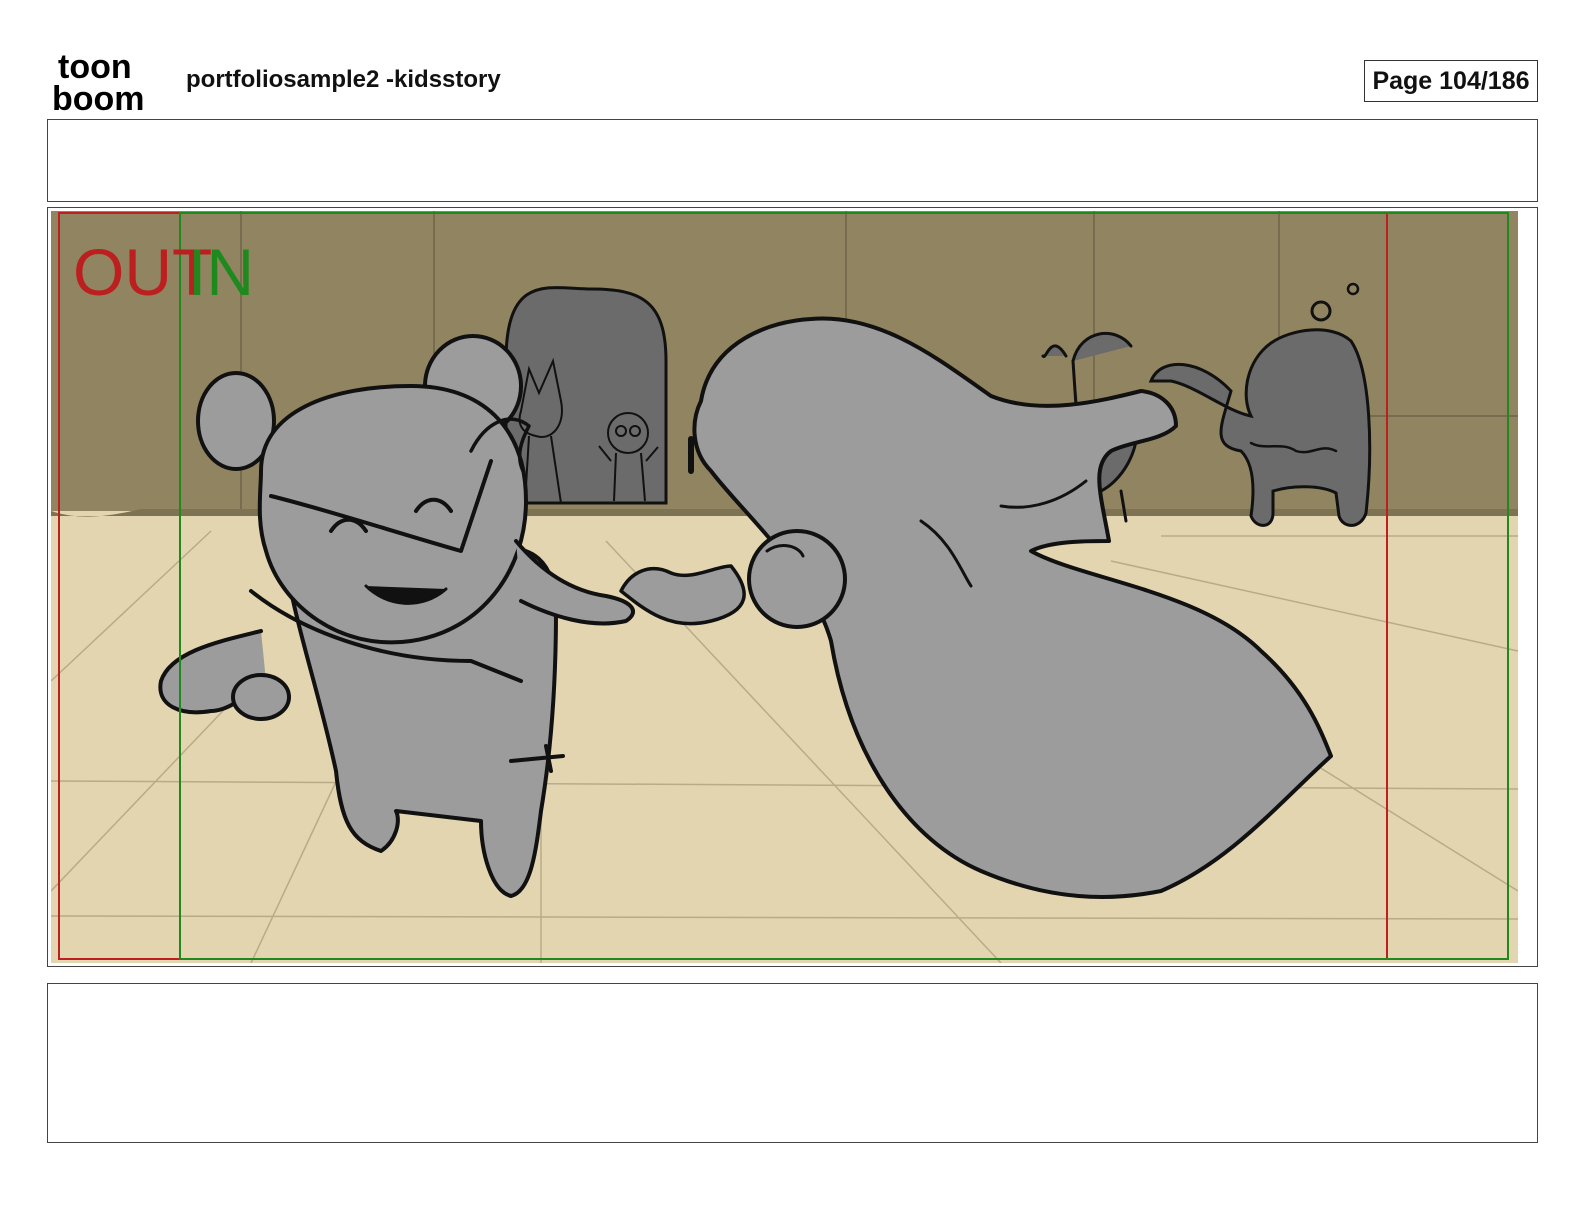 Image resolution: width=1584 pixels, height=1224 pixels. I want to click on top-notes-box, so click(792, 160).